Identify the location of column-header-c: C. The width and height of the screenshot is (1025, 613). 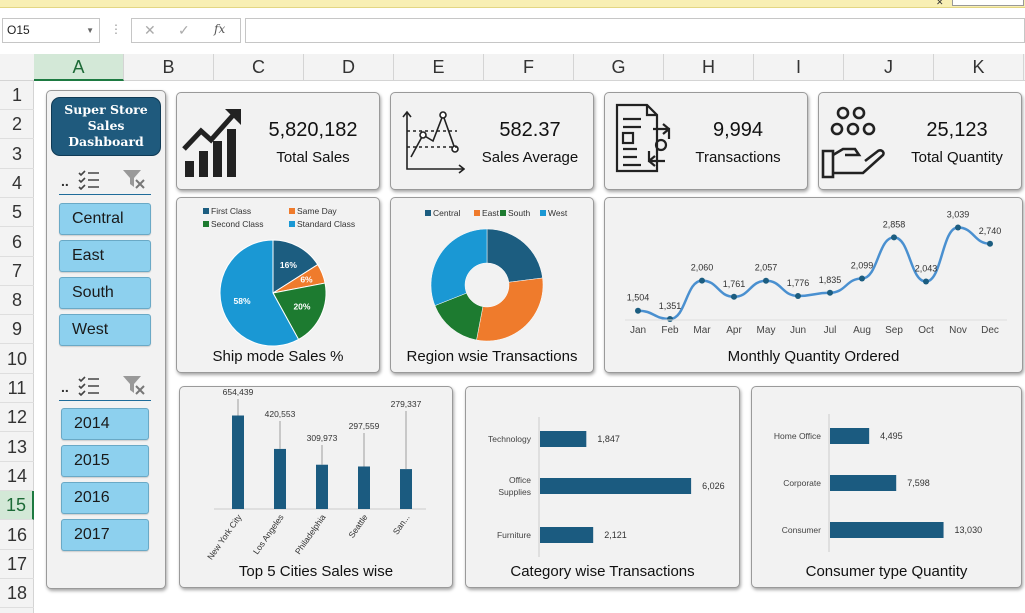
(259, 67).